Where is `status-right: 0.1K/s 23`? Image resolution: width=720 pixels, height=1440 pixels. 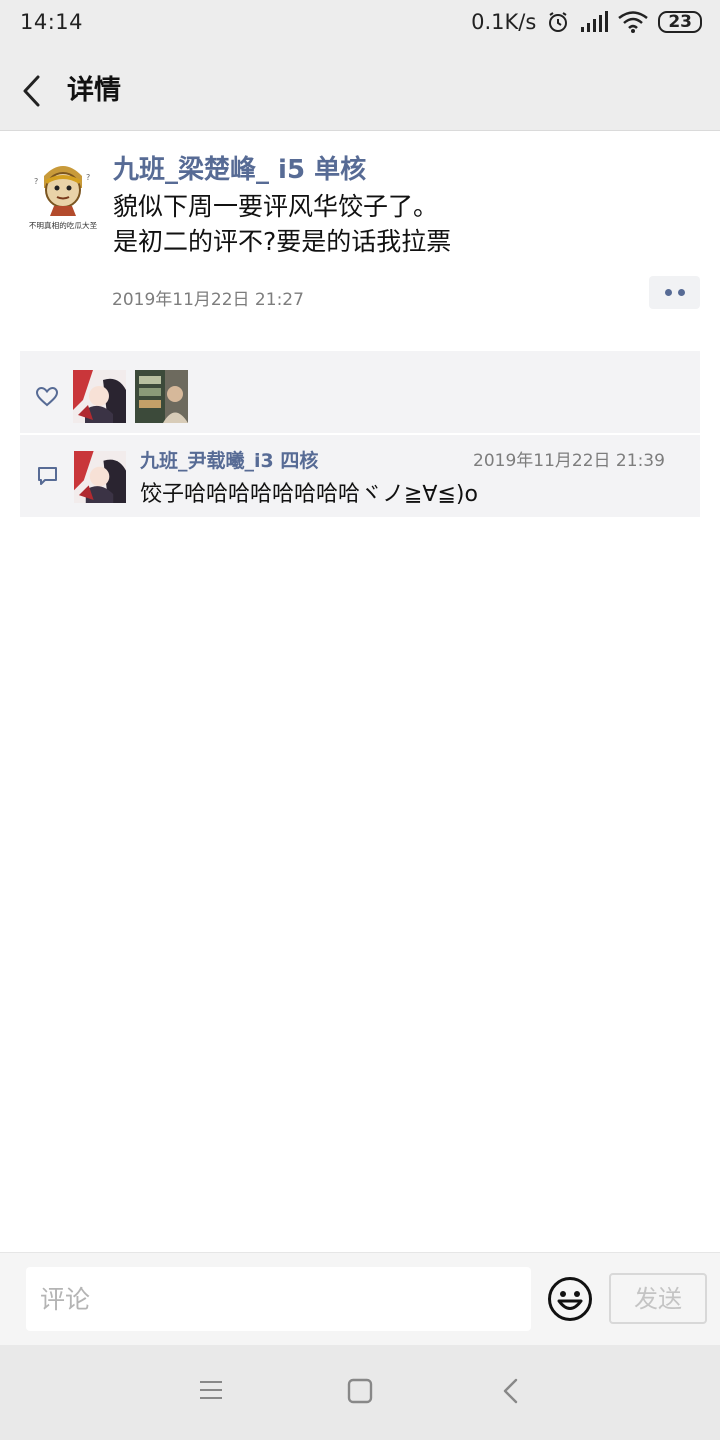
status-right: 0.1K/s 23 is located at coordinates (586, 22).